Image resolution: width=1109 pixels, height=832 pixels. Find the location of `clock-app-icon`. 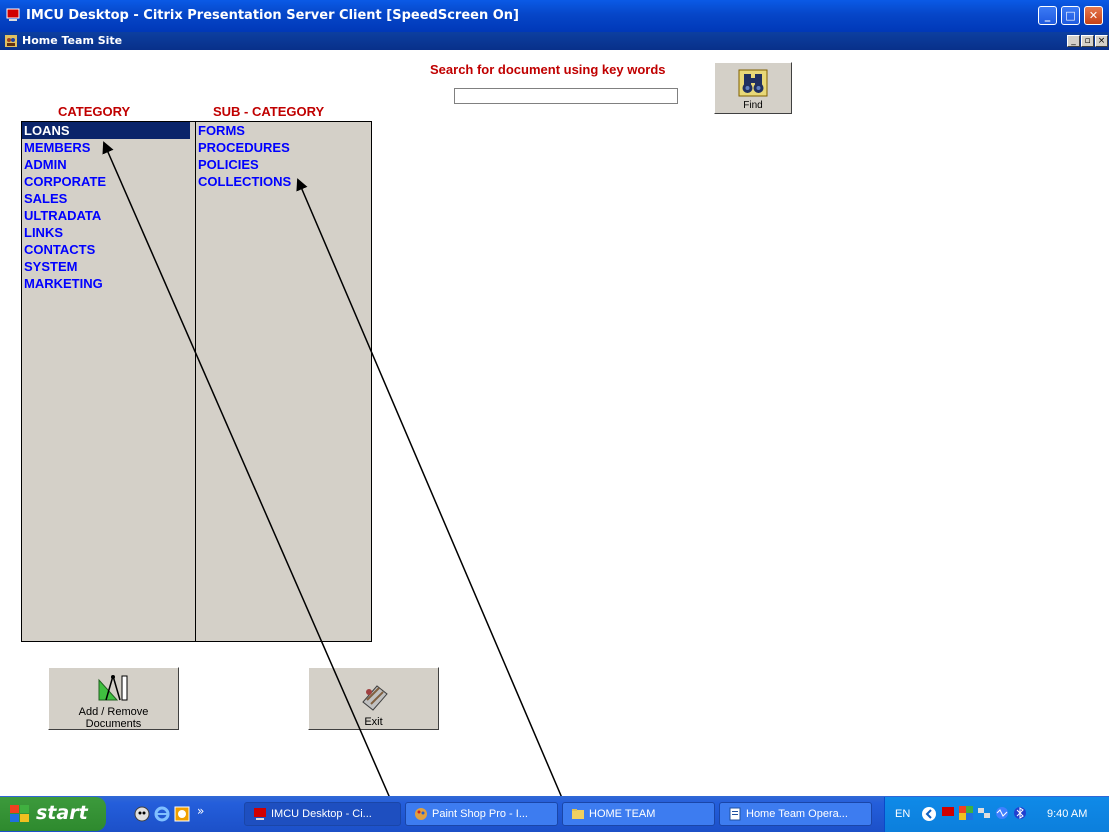

clock-app-icon is located at coordinates (182, 814).